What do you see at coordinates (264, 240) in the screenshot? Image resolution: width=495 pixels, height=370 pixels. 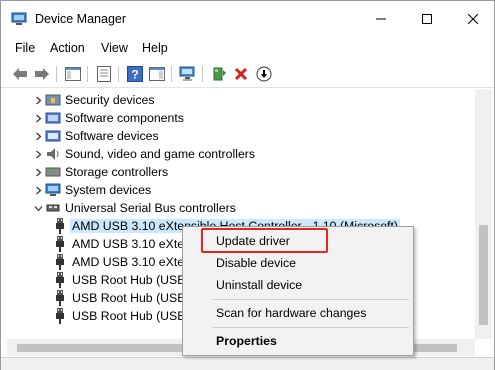 I see `update-driver-highlight` at bounding box center [264, 240].